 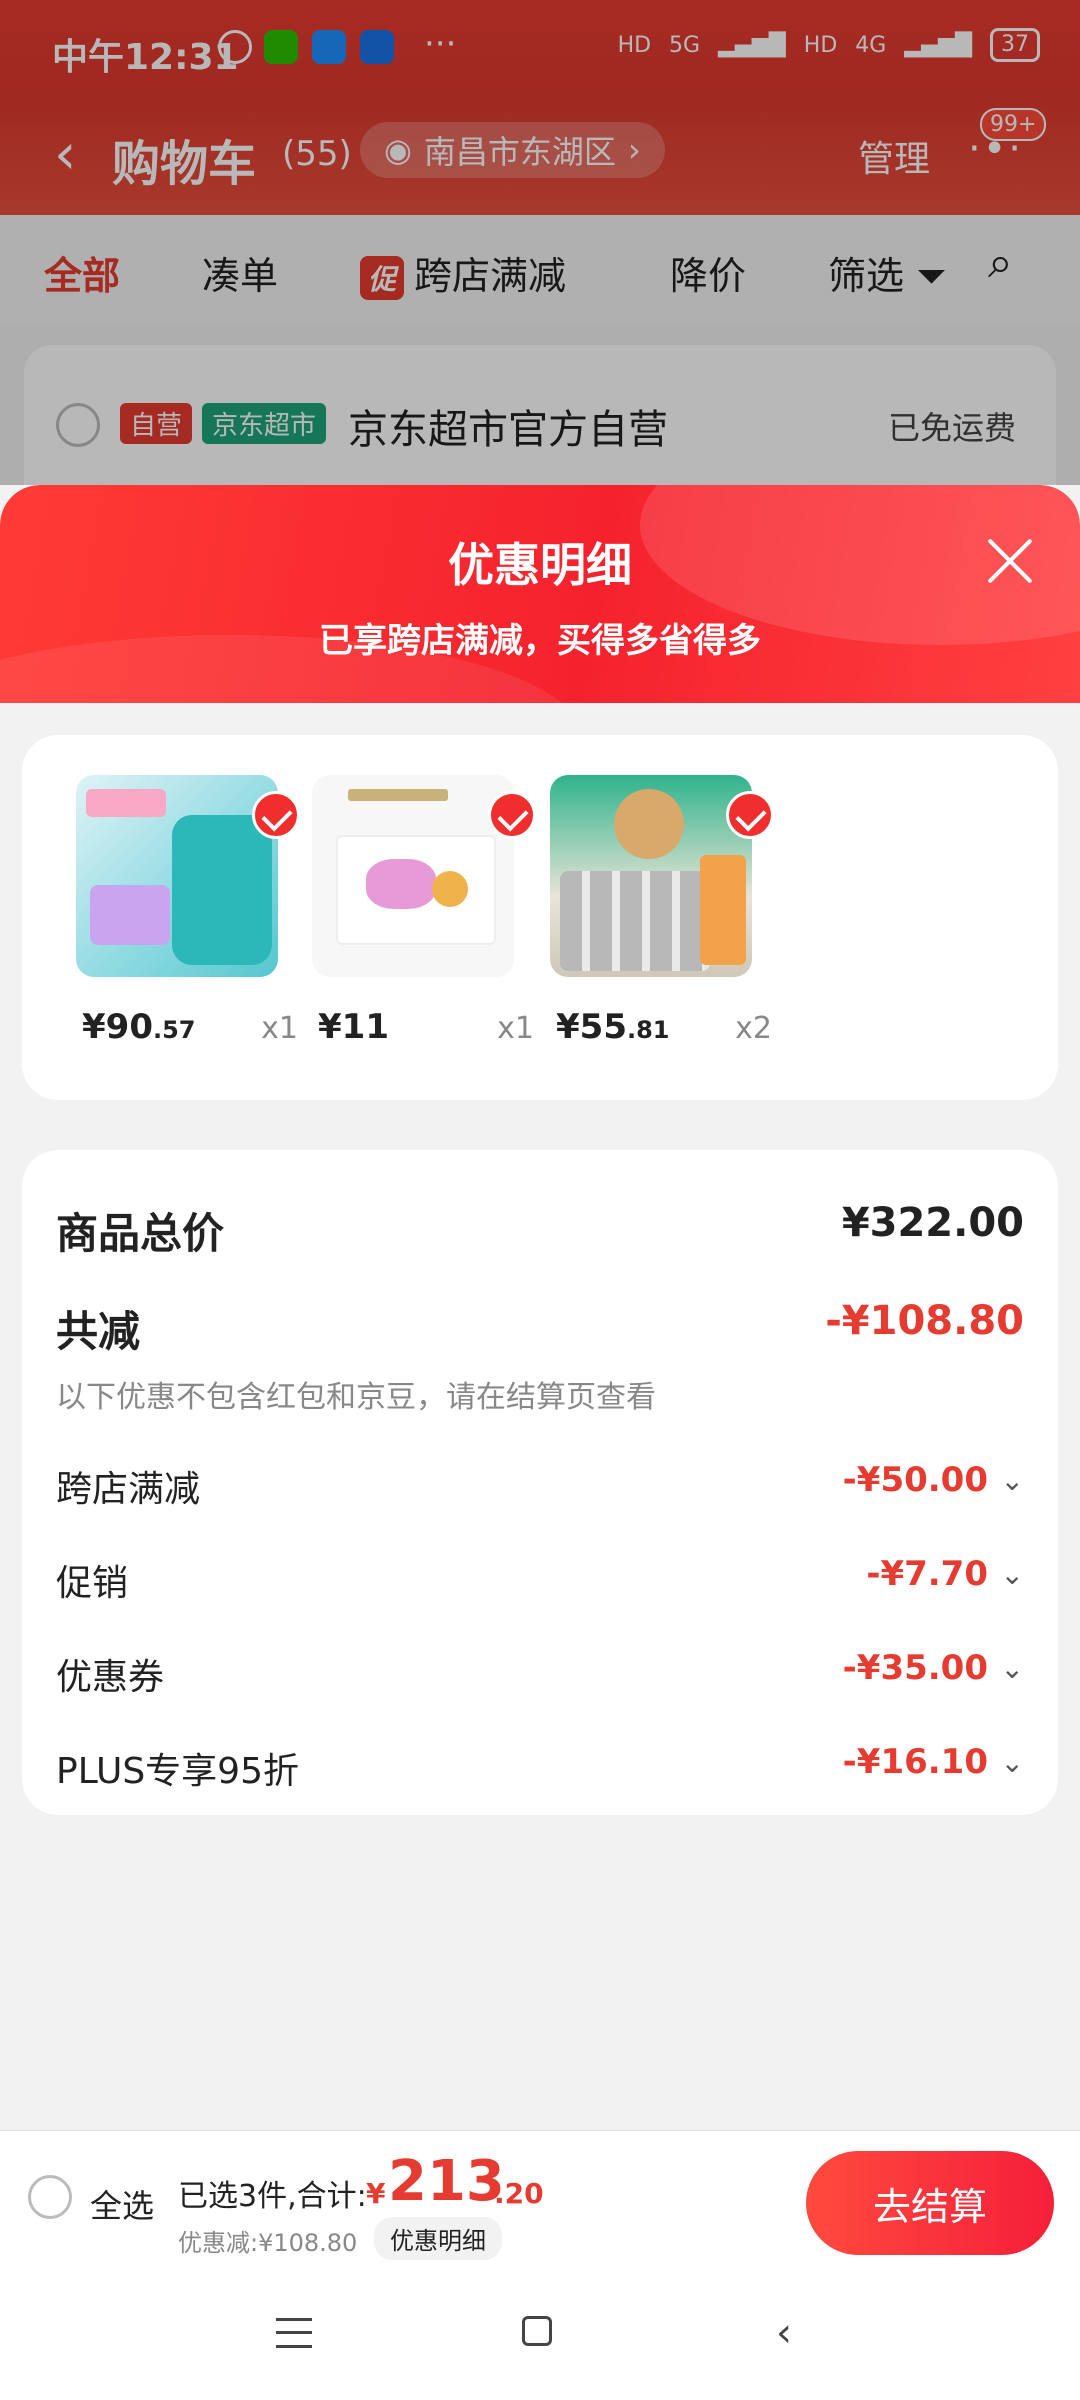 I want to click on total-price-value: ¥322.00, so click(x=932, y=1223).